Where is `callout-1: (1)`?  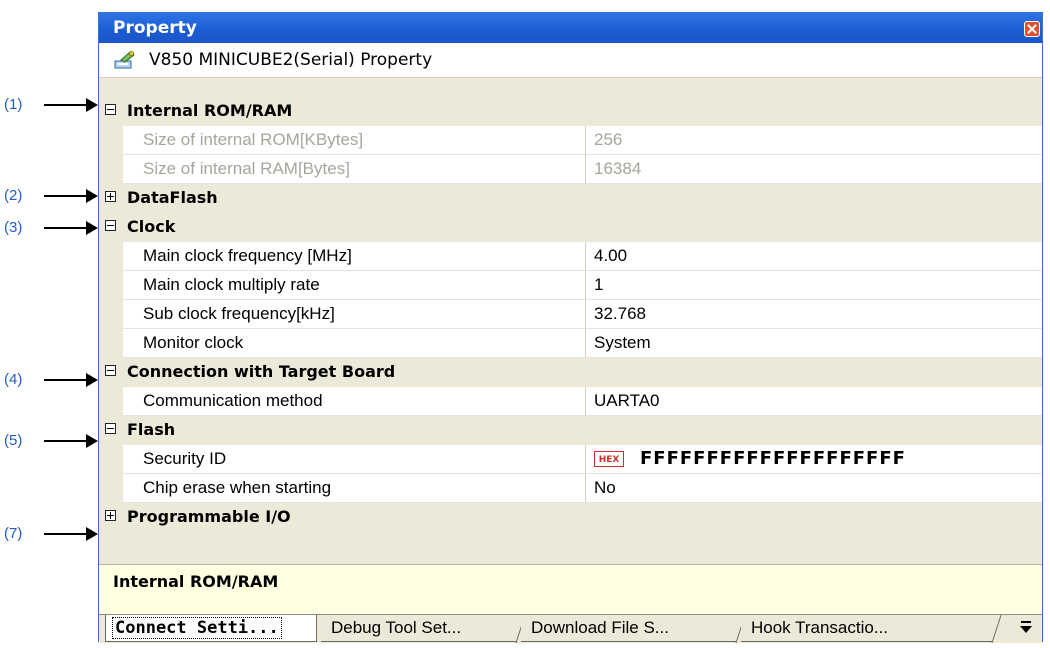
callout-1: (1) is located at coordinates (50, 105).